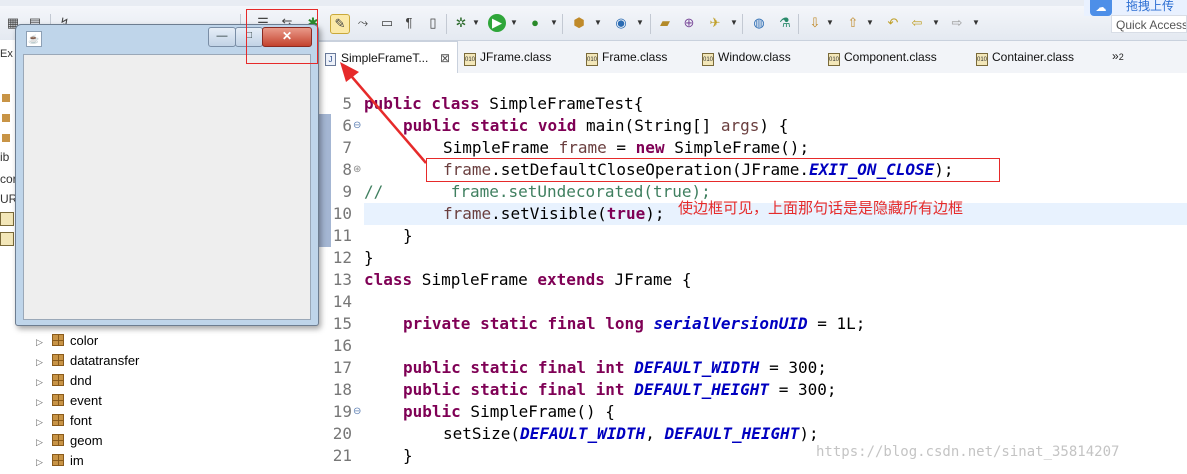 The image size is (1187, 474). What do you see at coordinates (537, 192) in the screenshot?
I see `code-line-comment: // frame.setUndecorated(true);` at bounding box center [537, 192].